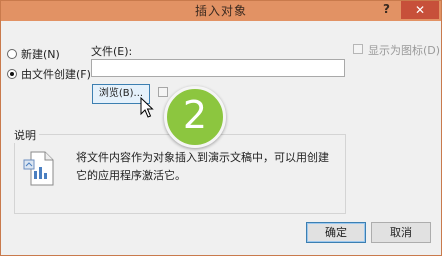  What do you see at coordinates (163, 92) in the screenshot?
I see `link-checkbox` at bounding box center [163, 92].